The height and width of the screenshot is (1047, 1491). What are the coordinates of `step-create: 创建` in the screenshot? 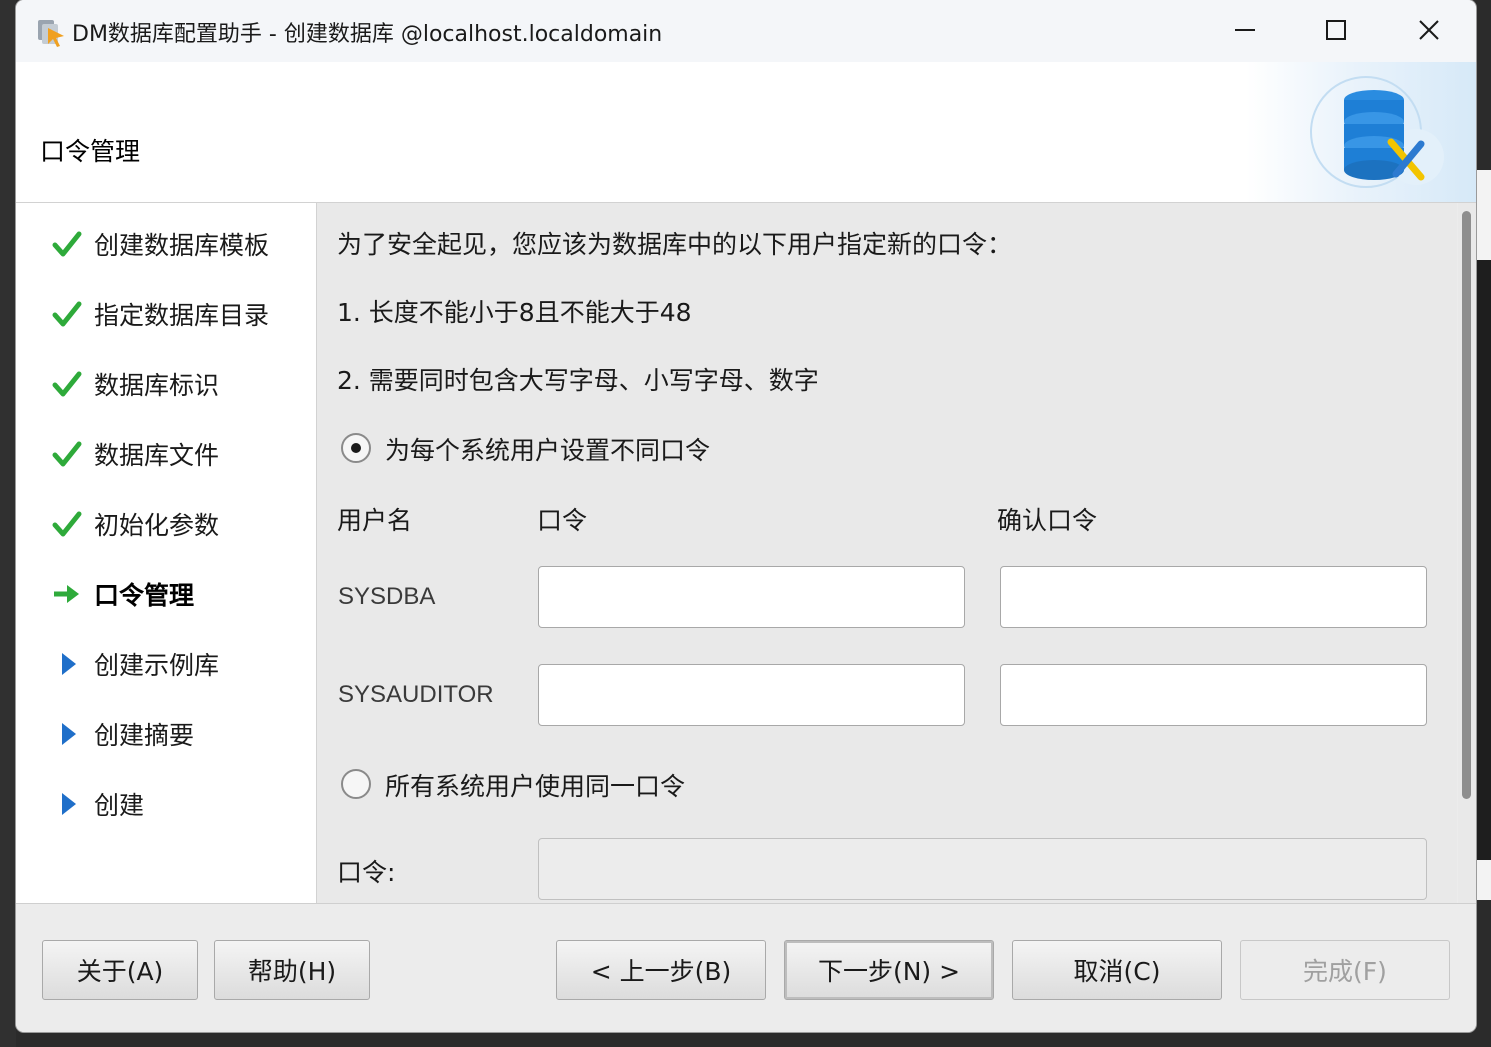 It's located at (98, 804).